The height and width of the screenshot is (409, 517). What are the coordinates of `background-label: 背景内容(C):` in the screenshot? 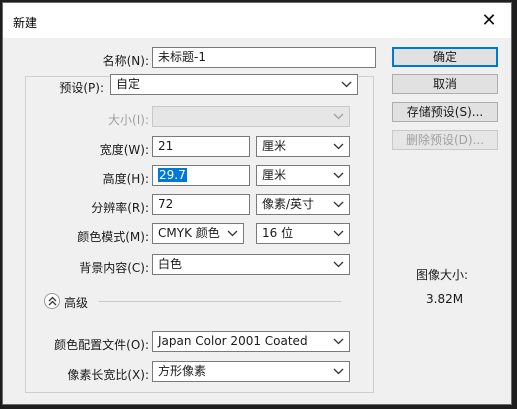 It's located at (114, 268).